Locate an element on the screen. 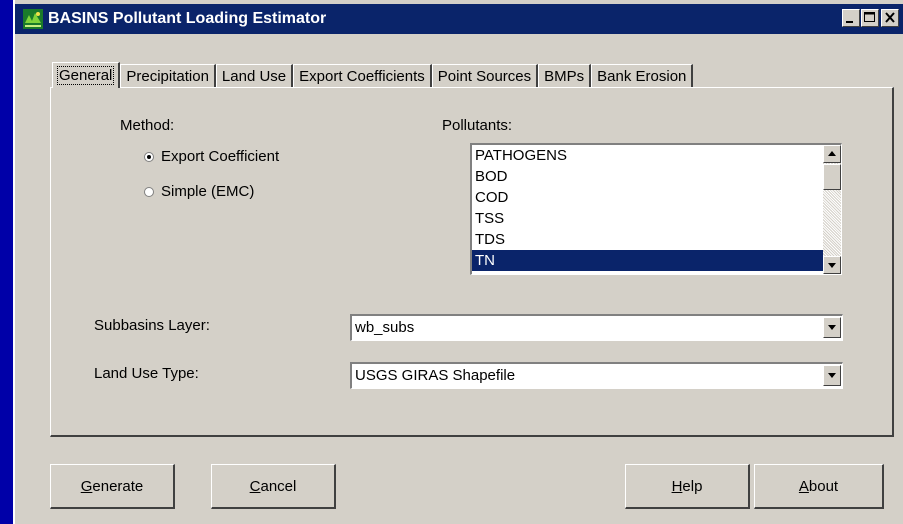 The height and width of the screenshot is (524, 903). mnemonic: H is located at coordinates (677, 486).